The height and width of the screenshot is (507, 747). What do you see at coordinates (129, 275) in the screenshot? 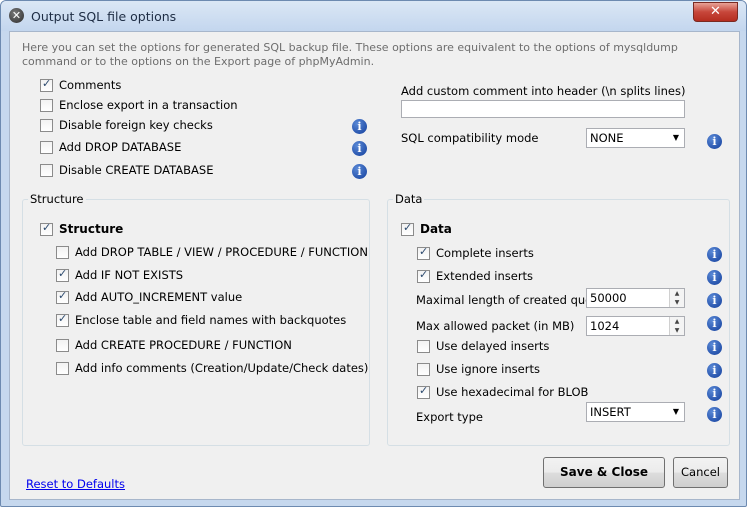
I see `checkbox-label: Add IF NOT EXISTS` at bounding box center [129, 275].